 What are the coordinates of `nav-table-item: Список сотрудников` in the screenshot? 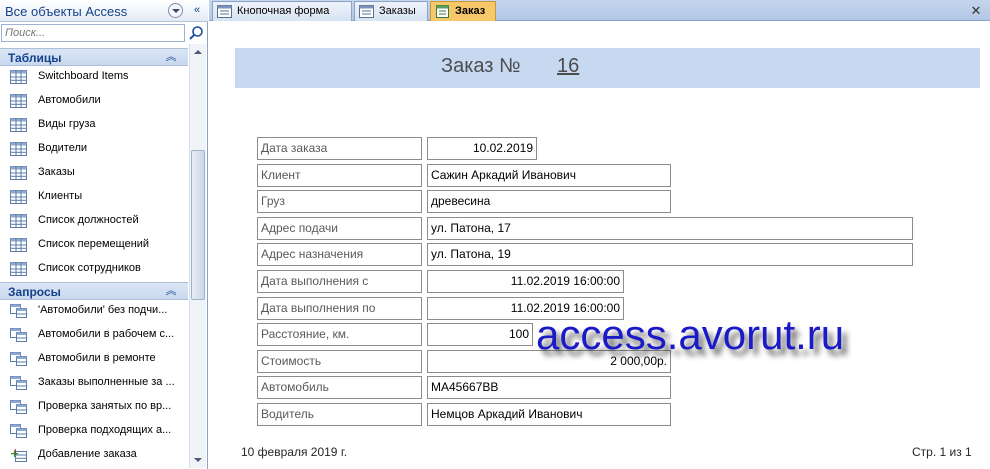 It's located at (94, 269).